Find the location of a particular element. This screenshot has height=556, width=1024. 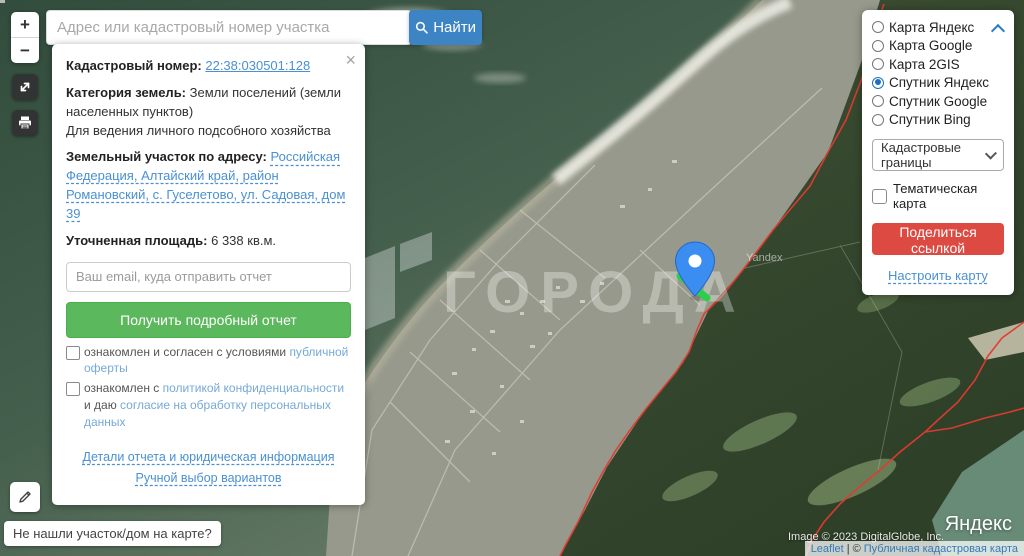

overlay-type-select: Кадастровые границы is located at coordinates (938, 155).